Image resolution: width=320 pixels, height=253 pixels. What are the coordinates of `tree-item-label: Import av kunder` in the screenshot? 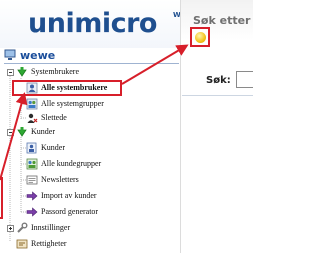 It's located at (69, 195).